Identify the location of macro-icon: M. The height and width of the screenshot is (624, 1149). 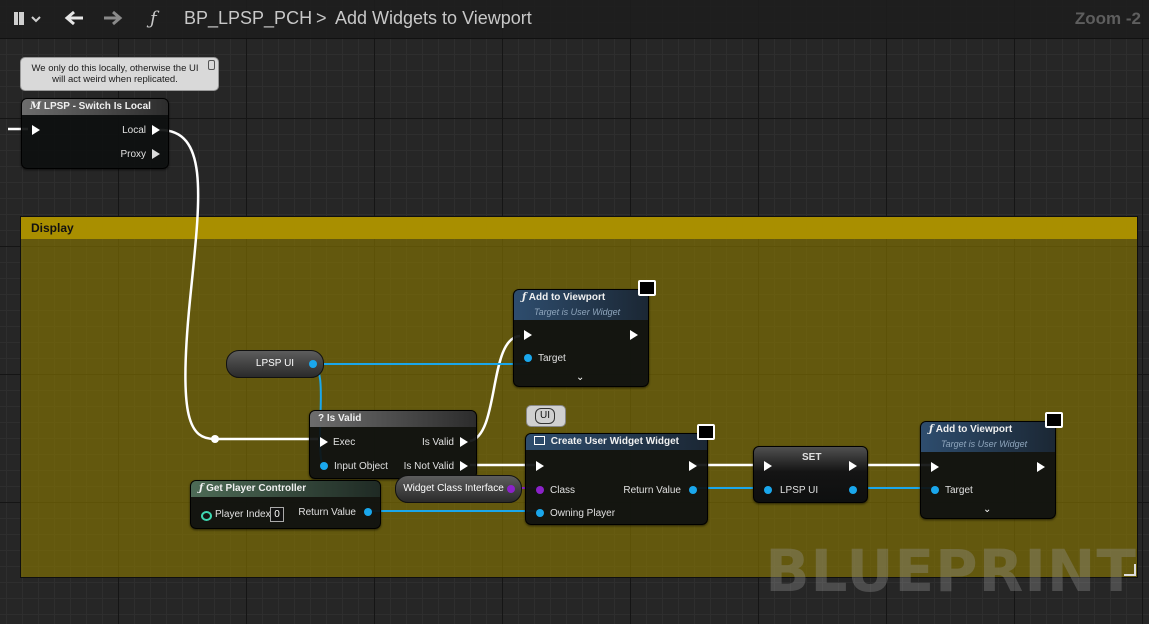
(36, 106).